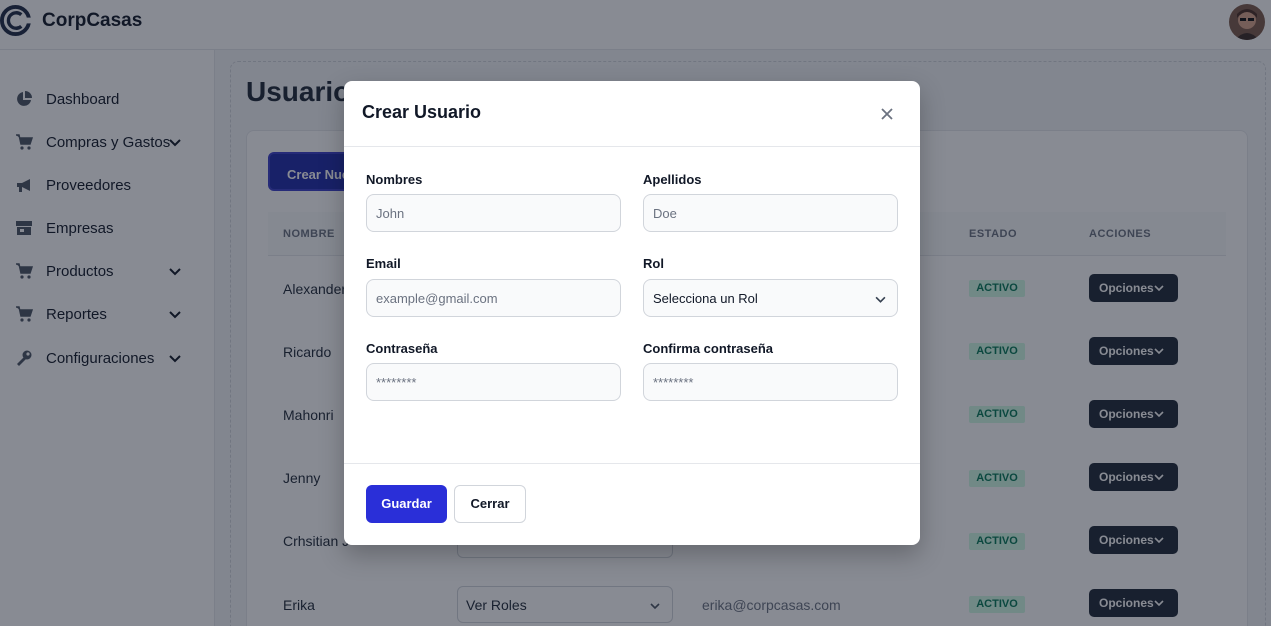  What do you see at coordinates (887, 114) in the screenshot?
I see `close-icon` at bounding box center [887, 114].